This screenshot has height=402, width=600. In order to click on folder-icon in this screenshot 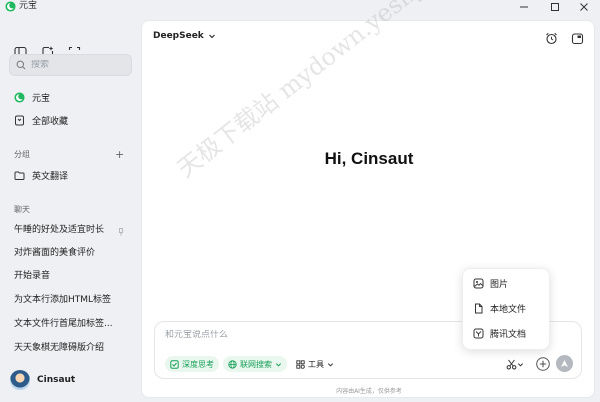, I will do `click(19, 175)`.